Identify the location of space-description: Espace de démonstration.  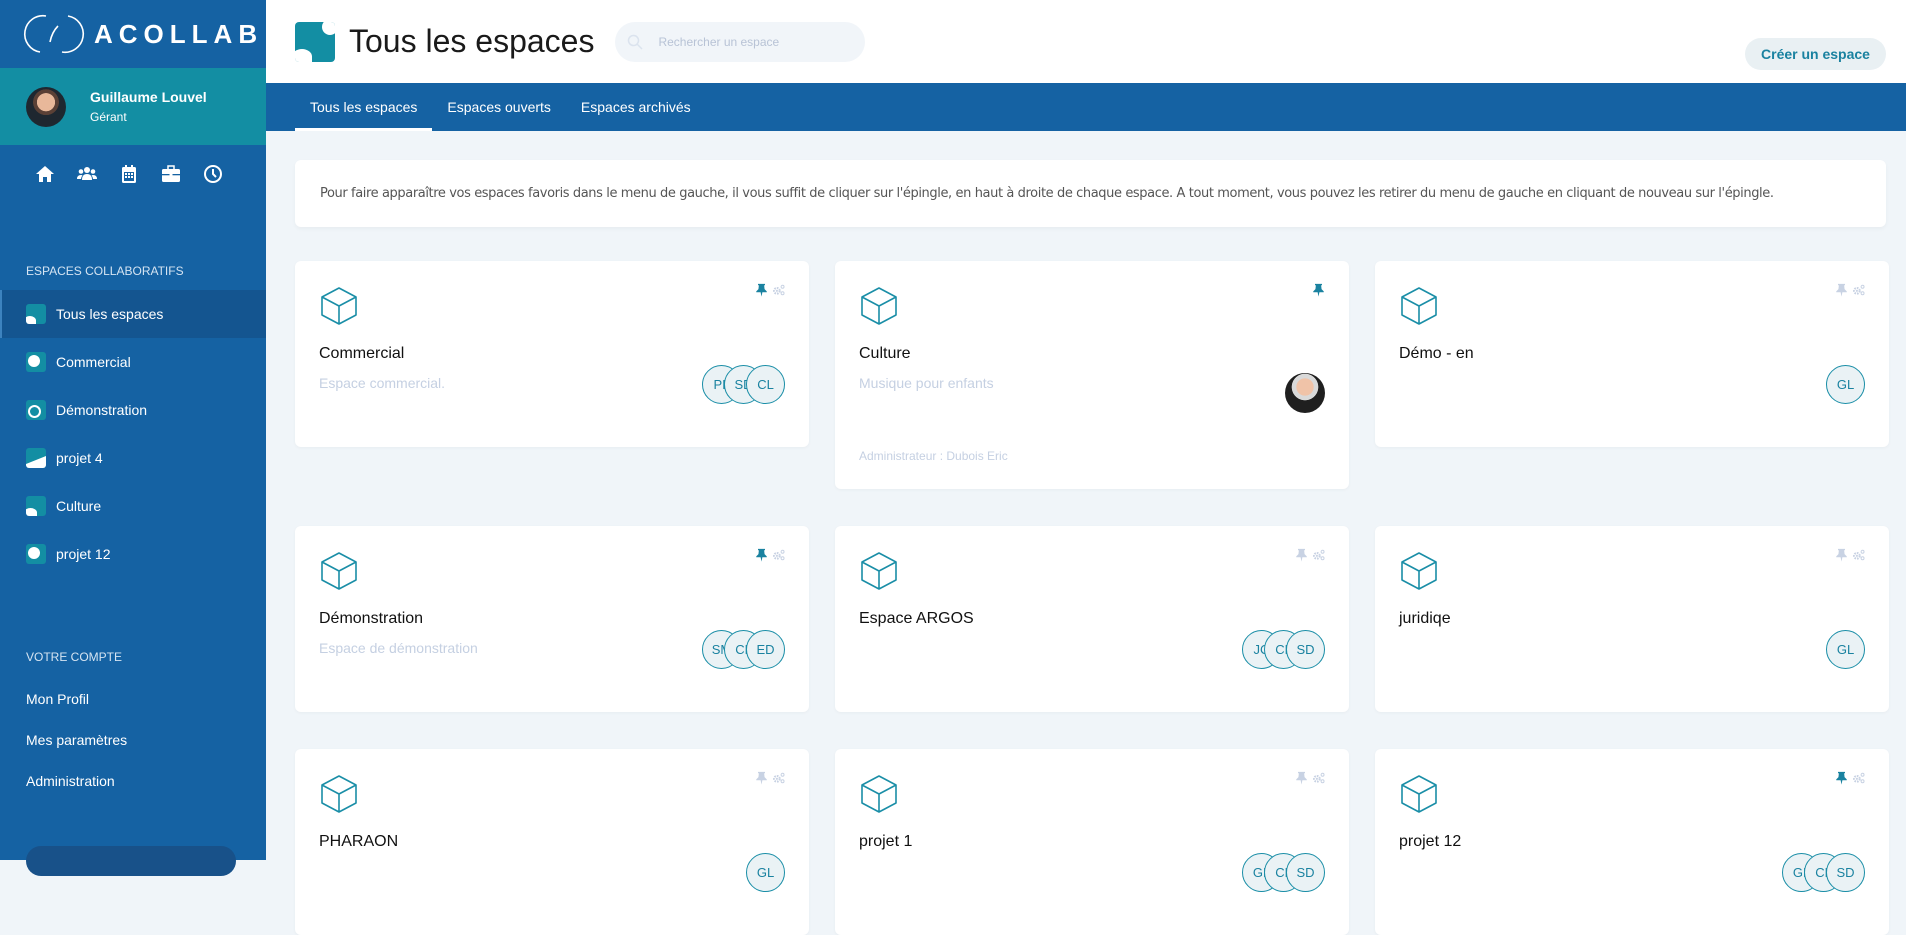
(398, 648).